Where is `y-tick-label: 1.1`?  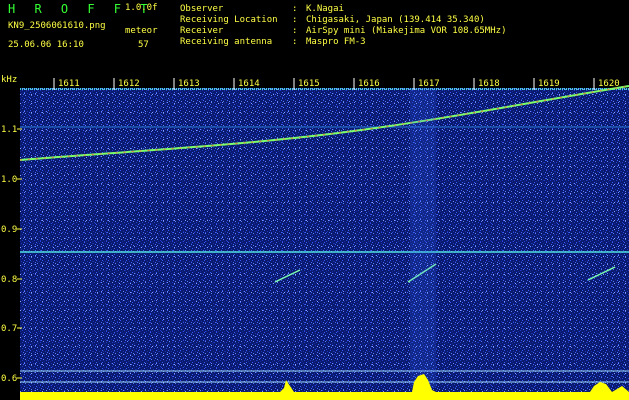
y-tick-label: 1.1 is located at coordinates (9, 130).